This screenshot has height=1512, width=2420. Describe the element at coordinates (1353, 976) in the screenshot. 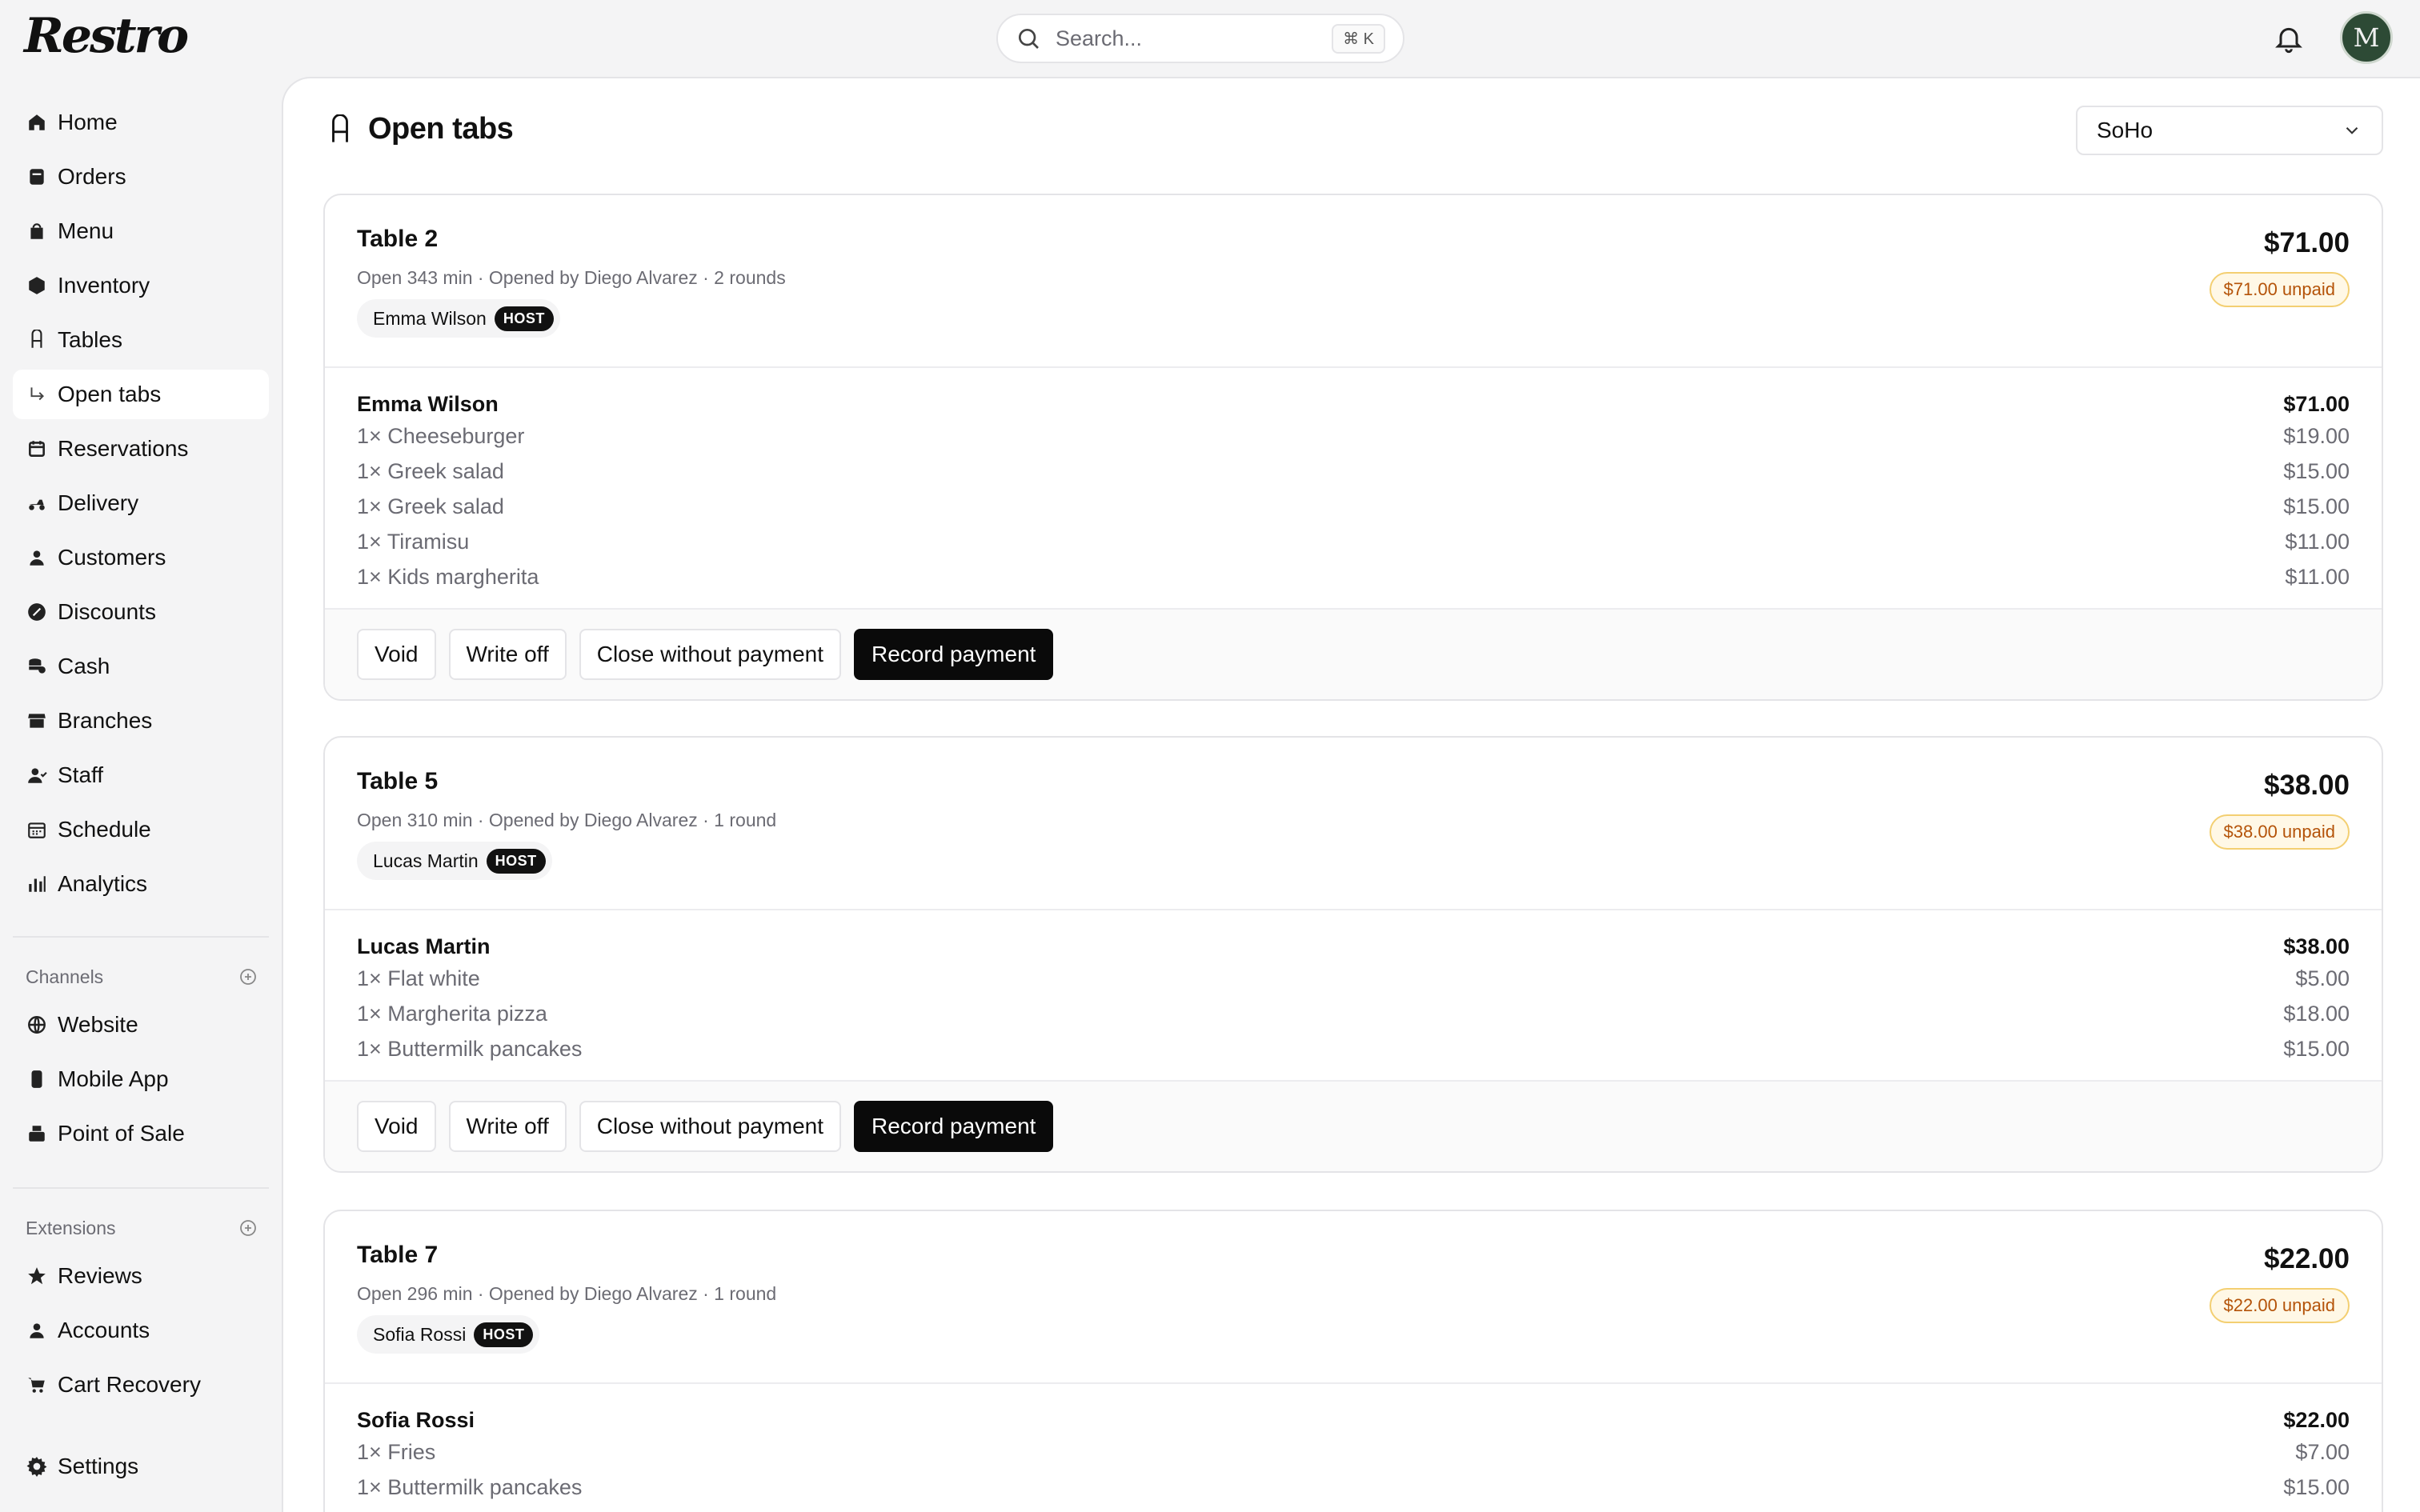

I see `line-item: 1× Flat white $5.00` at that location.